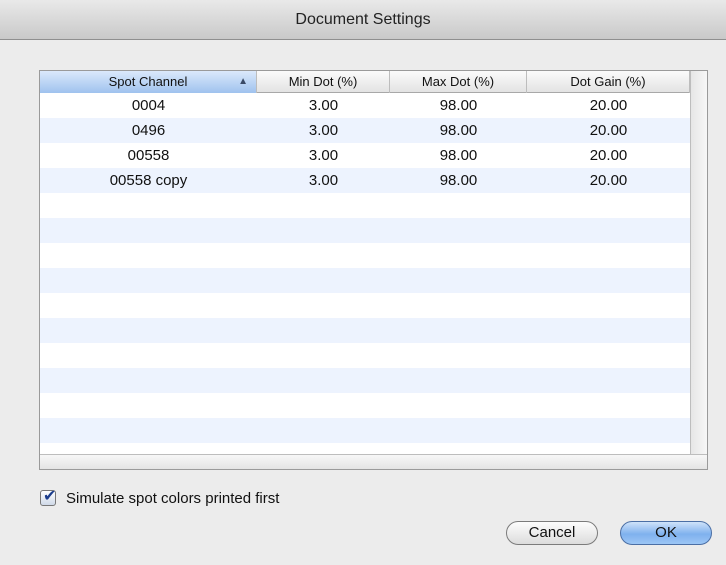 This screenshot has height=565, width=726. I want to click on horizontal-scrollbar, so click(373, 461).